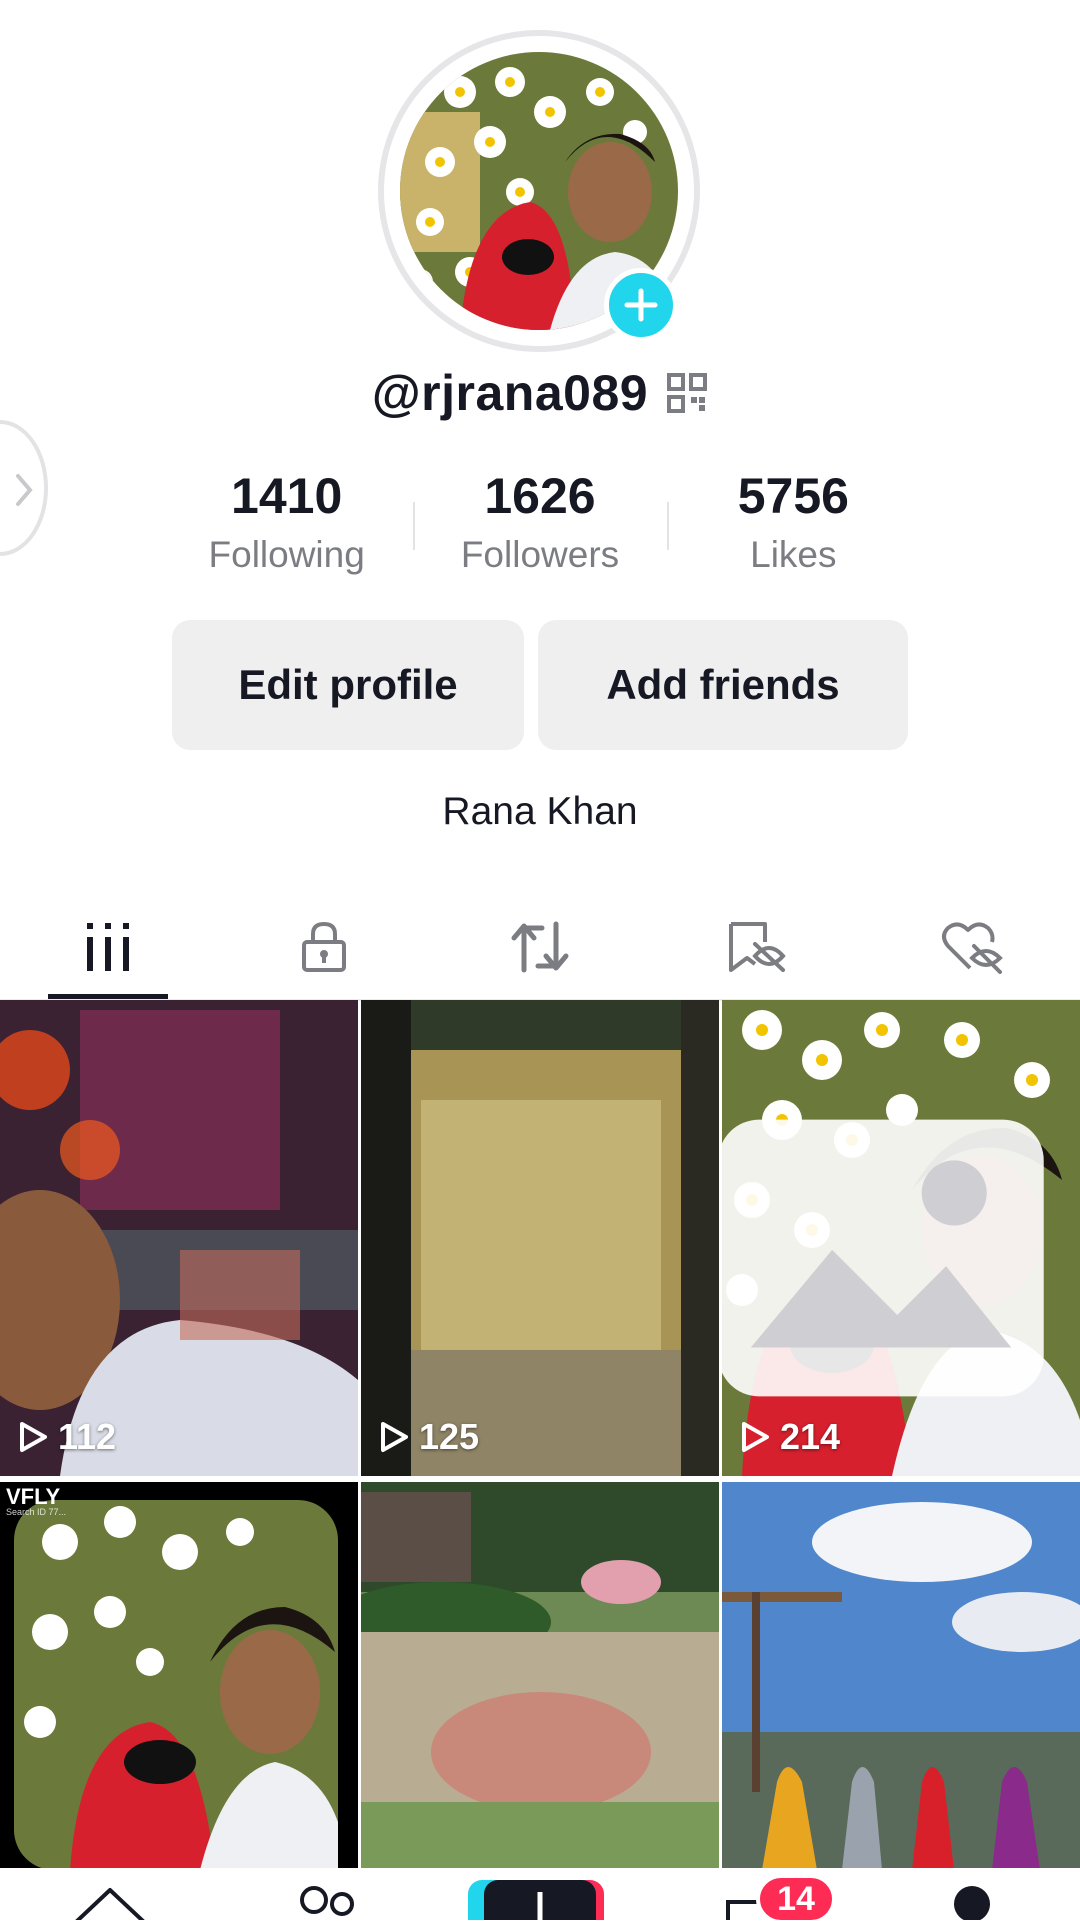 The width and height of the screenshot is (1080, 1924). Describe the element at coordinates (793, 527) in the screenshot. I see `stat-likes: 5756 Likes` at that location.